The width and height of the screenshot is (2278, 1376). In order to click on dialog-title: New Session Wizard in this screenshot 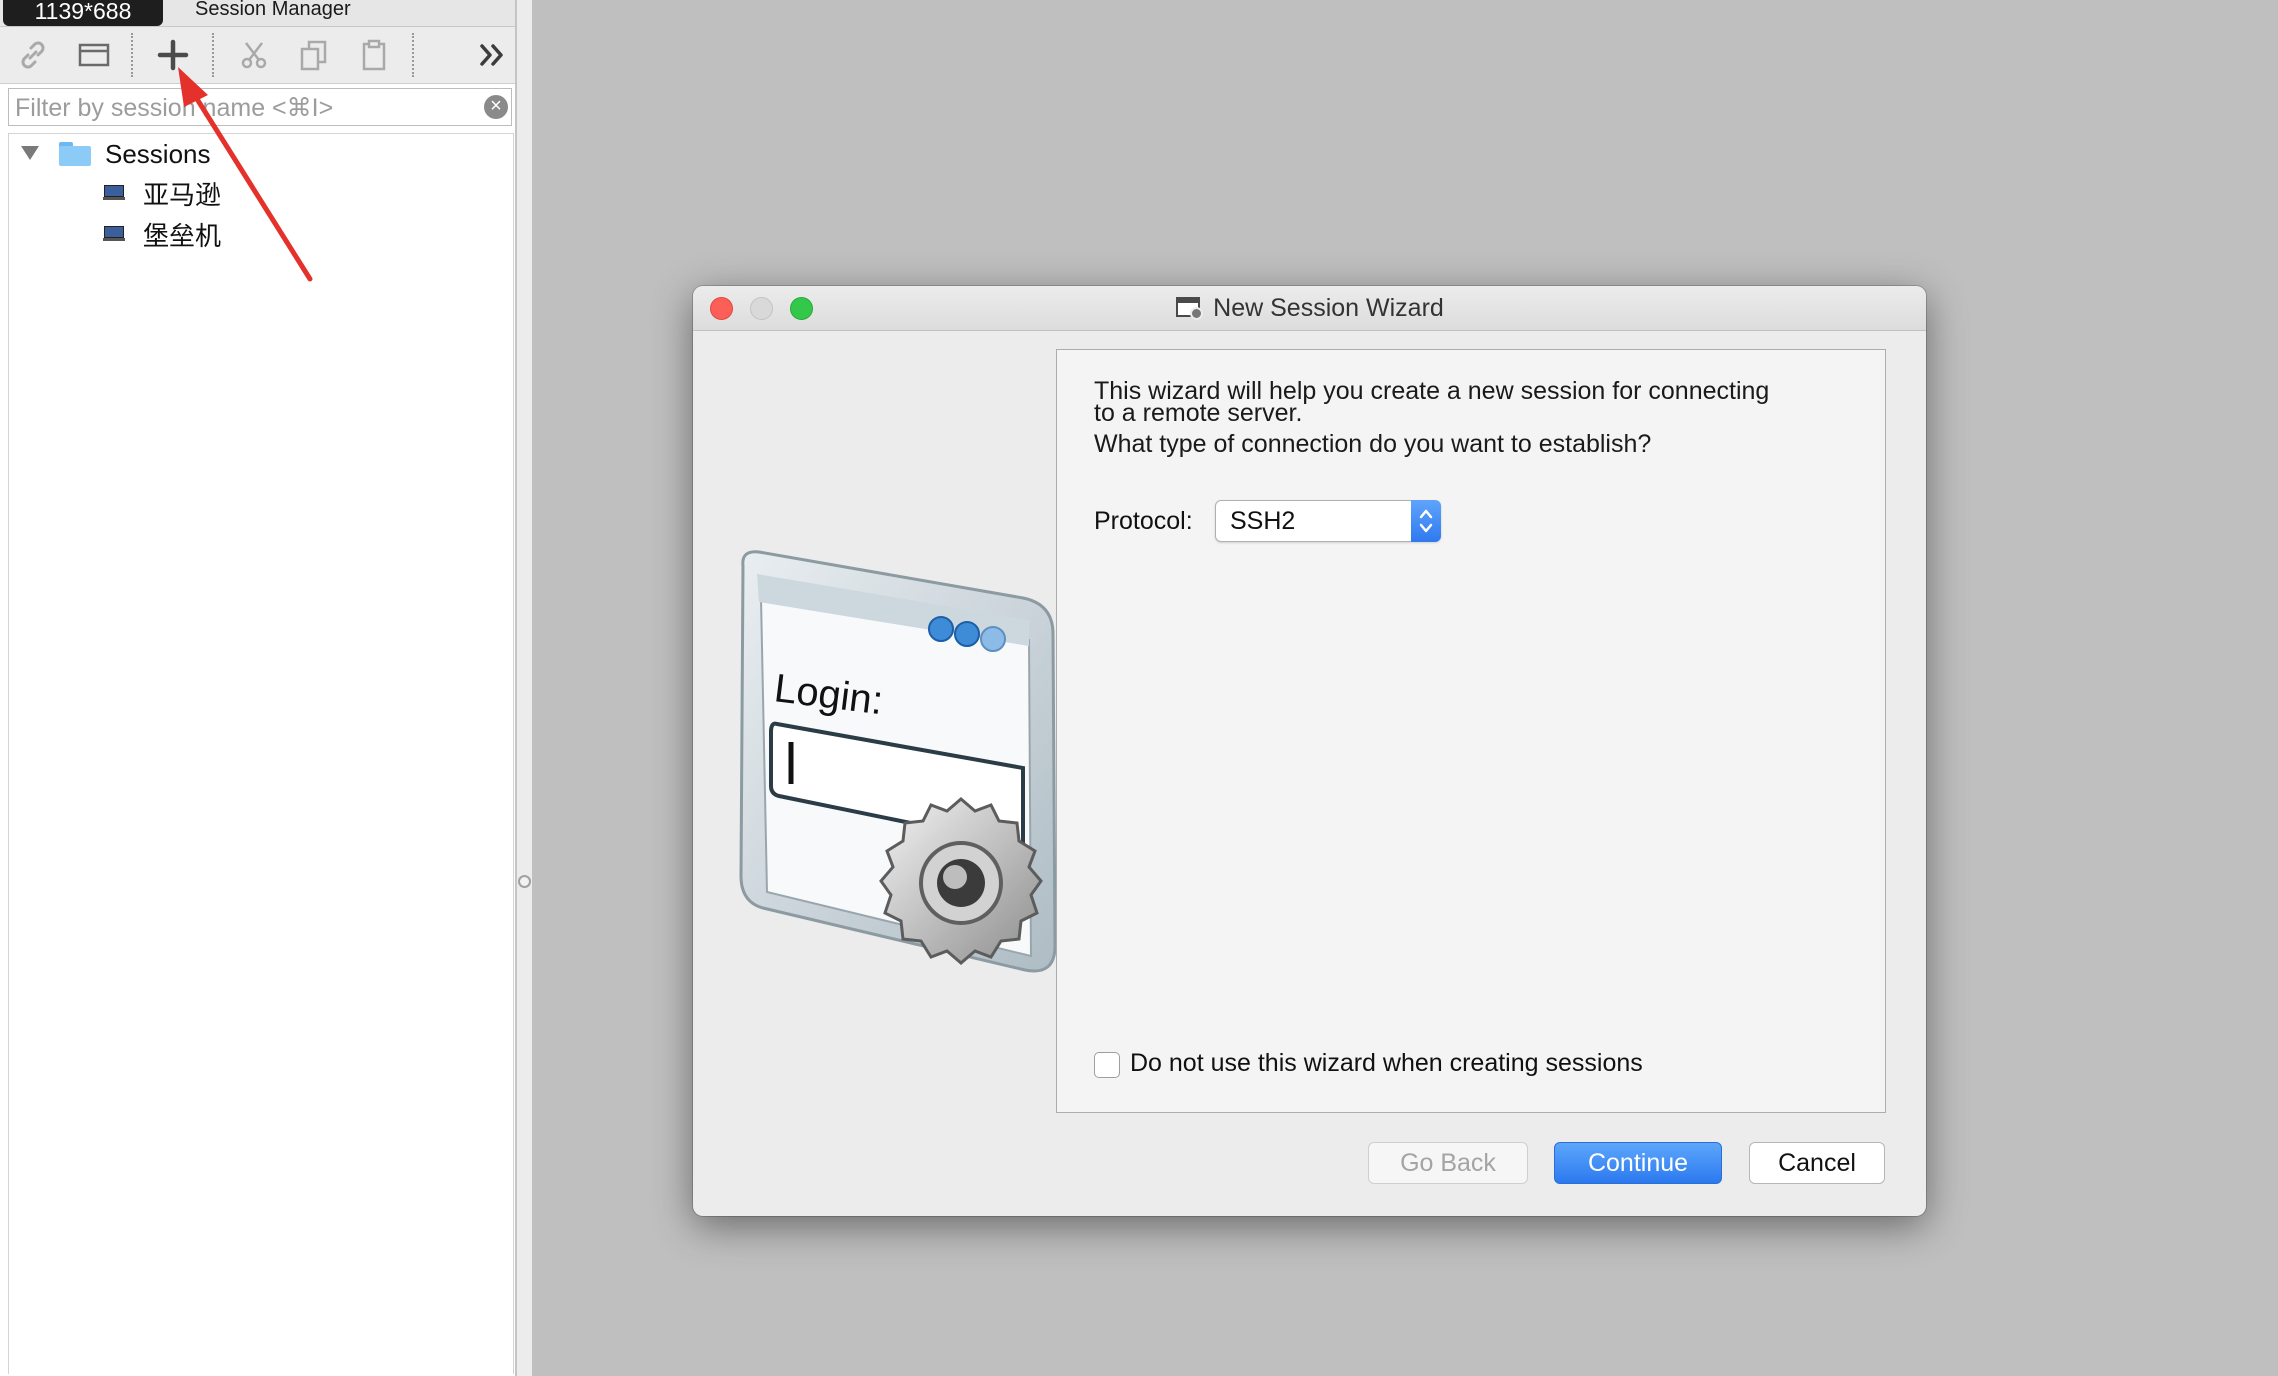, I will do `click(1309, 308)`.